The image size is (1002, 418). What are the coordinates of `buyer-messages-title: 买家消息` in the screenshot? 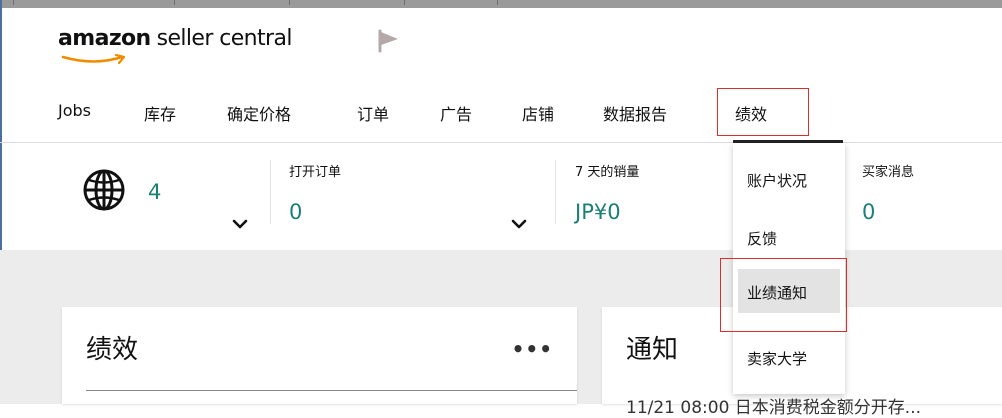 It's located at (888, 172).